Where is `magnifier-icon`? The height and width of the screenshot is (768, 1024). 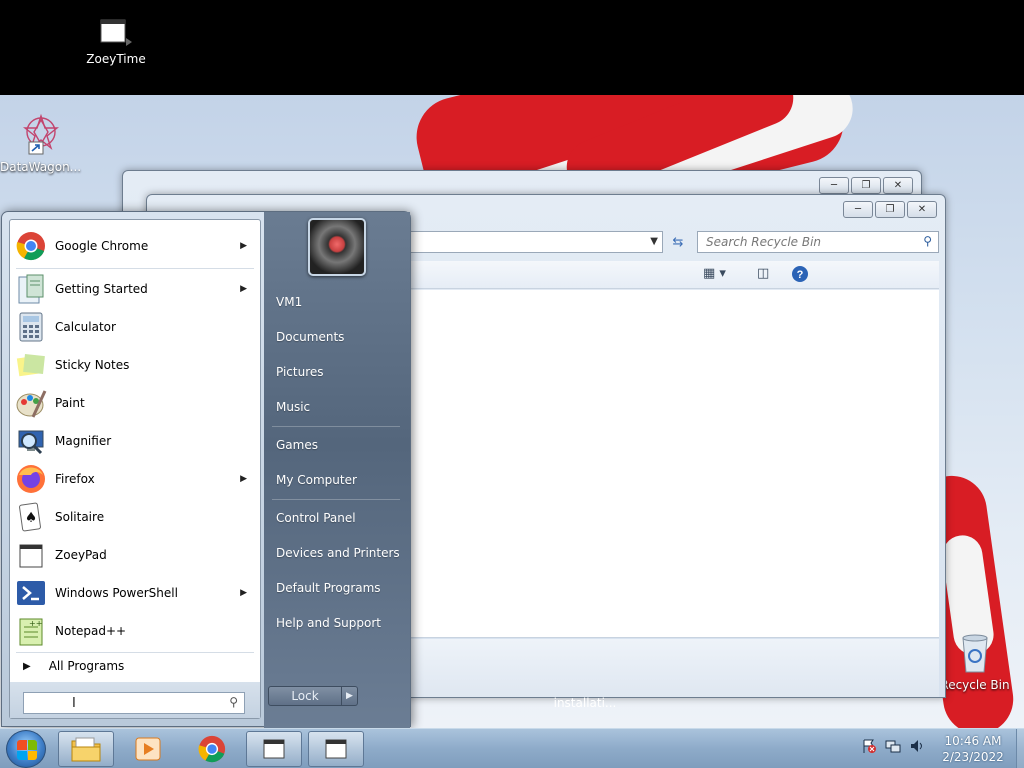
magnifier-icon is located at coordinates (31, 442).